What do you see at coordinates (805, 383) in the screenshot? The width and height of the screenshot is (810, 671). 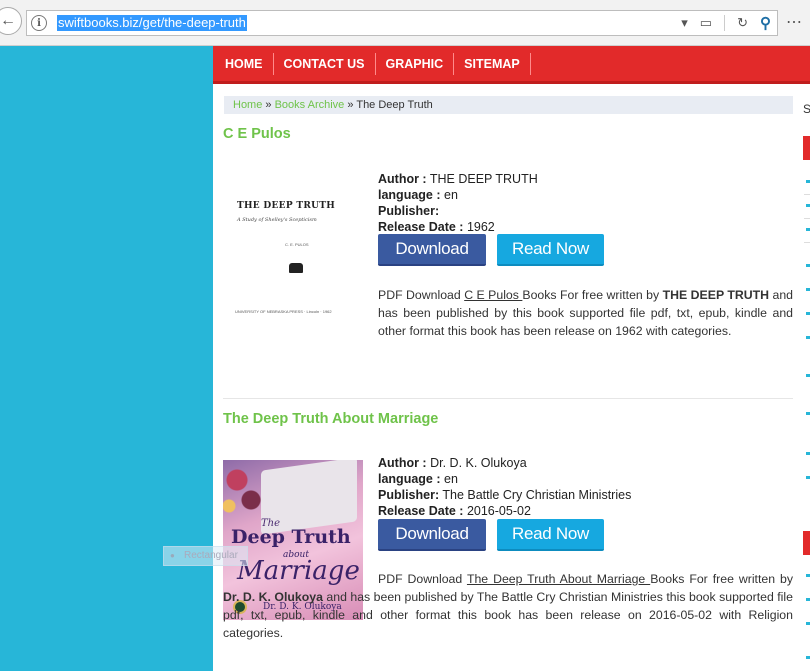 I see `right-sidebar: S` at bounding box center [805, 383].